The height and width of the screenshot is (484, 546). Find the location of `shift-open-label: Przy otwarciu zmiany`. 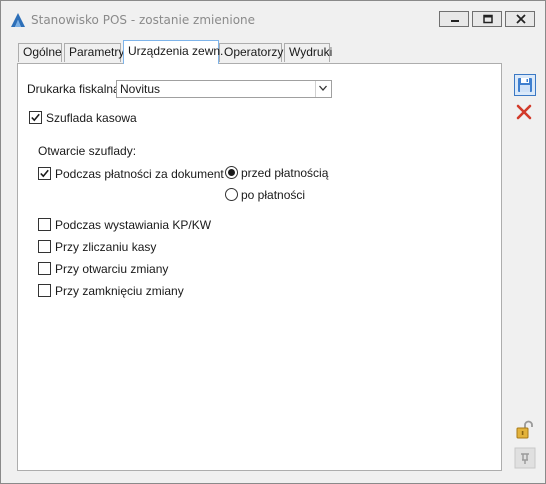

shift-open-label: Przy otwarciu zmiany is located at coordinates (112, 269).